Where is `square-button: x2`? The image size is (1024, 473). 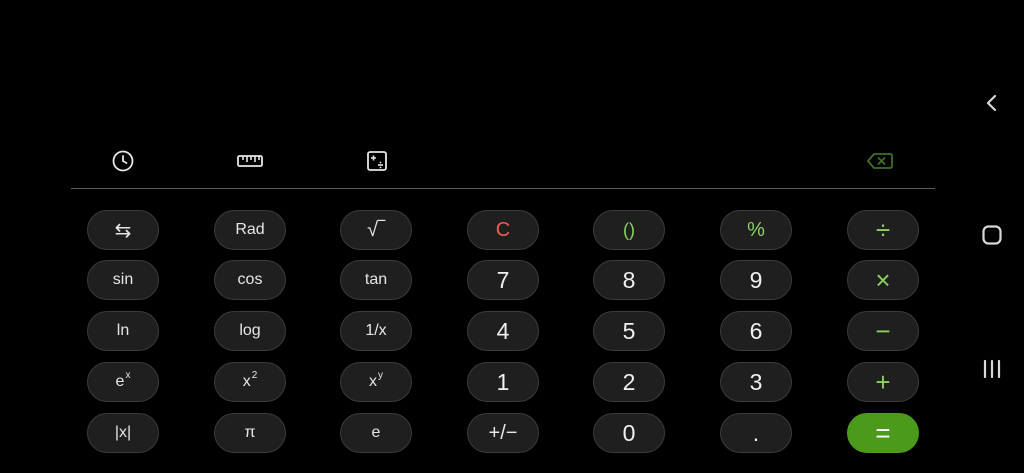
square-button: x2 is located at coordinates (250, 382).